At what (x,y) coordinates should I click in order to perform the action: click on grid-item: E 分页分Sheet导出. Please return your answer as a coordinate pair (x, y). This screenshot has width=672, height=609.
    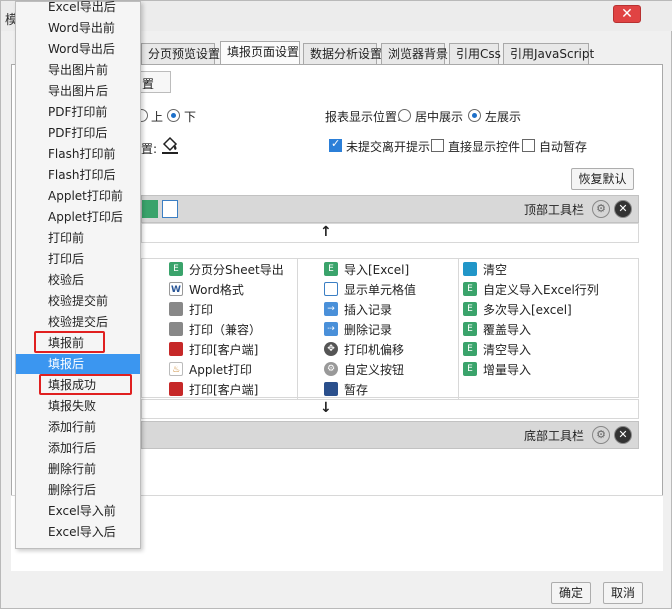
    Looking at the image, I should click on (226, 269).